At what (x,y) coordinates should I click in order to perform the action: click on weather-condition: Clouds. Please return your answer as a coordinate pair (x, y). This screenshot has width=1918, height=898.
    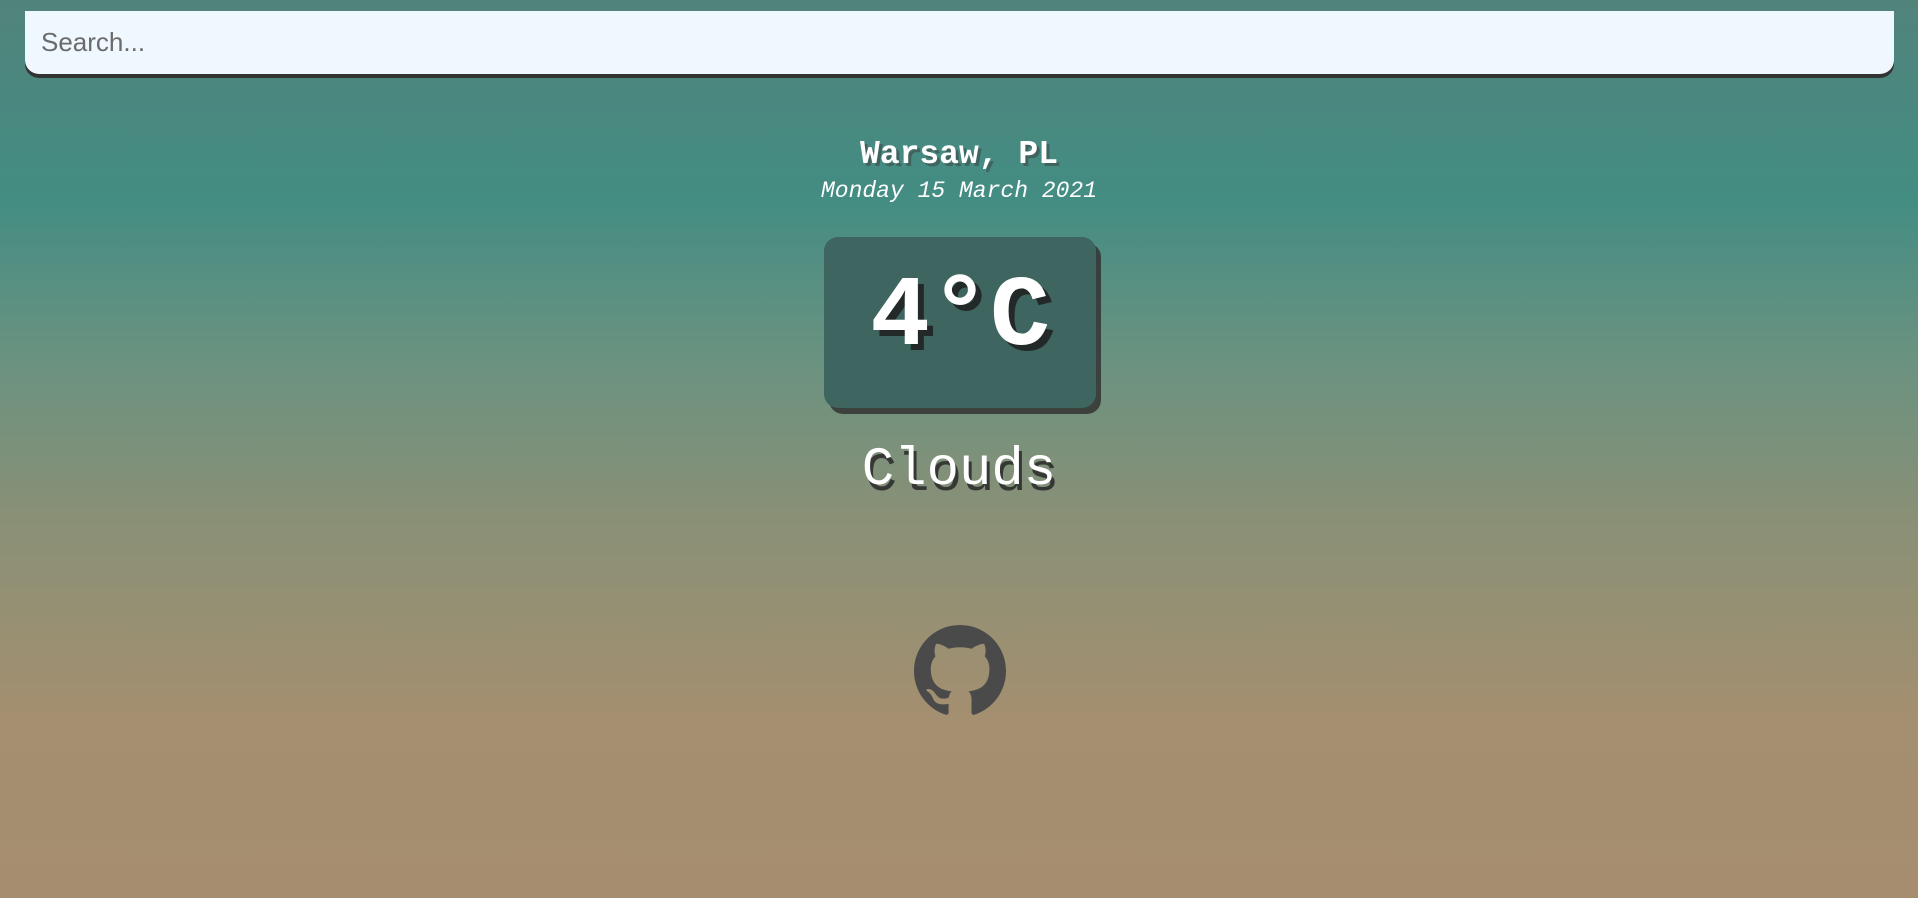
    Looking at the image, I should click on (959, 470).